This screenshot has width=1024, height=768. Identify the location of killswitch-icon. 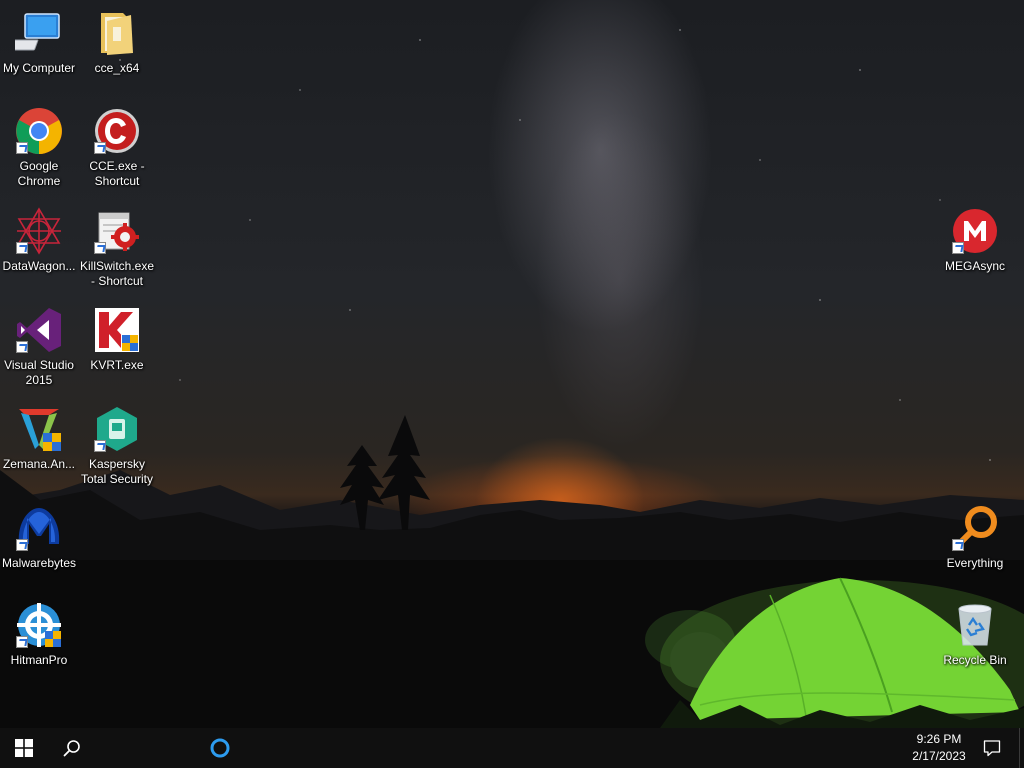
(117, 231).